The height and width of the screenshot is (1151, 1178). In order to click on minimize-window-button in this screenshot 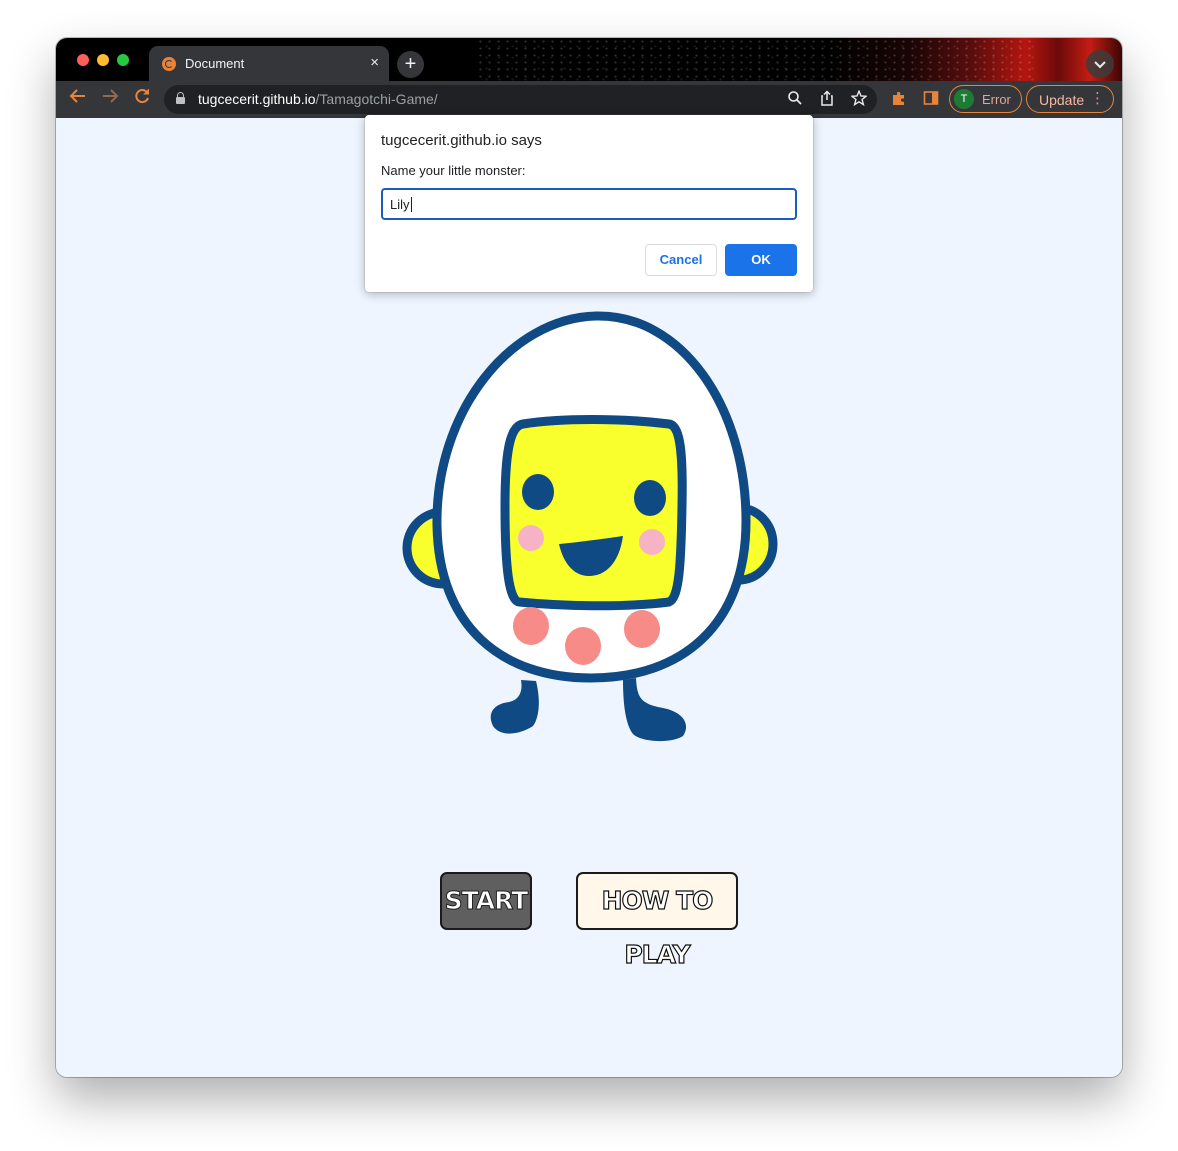, I will do `click(103, 60)`.